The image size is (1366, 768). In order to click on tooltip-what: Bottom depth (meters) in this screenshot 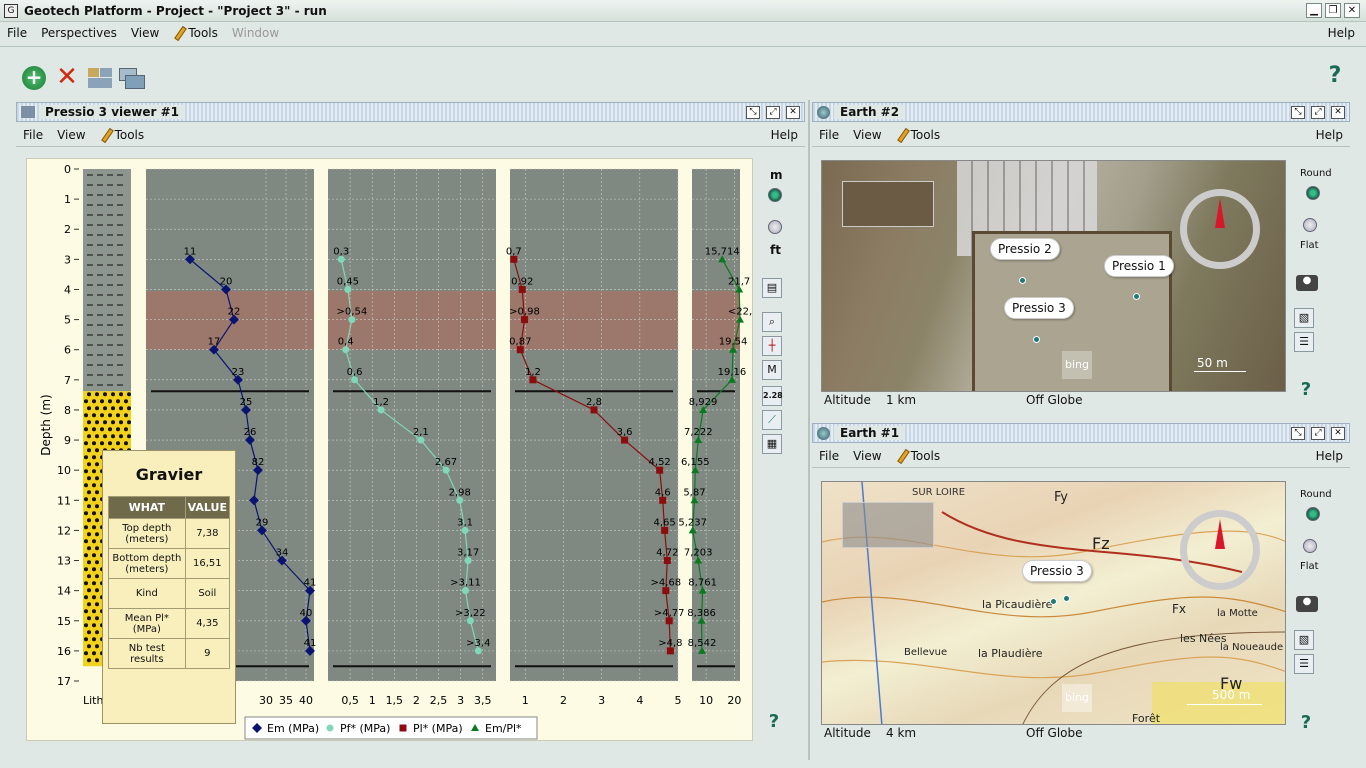, I will do `click(147, 563)`.